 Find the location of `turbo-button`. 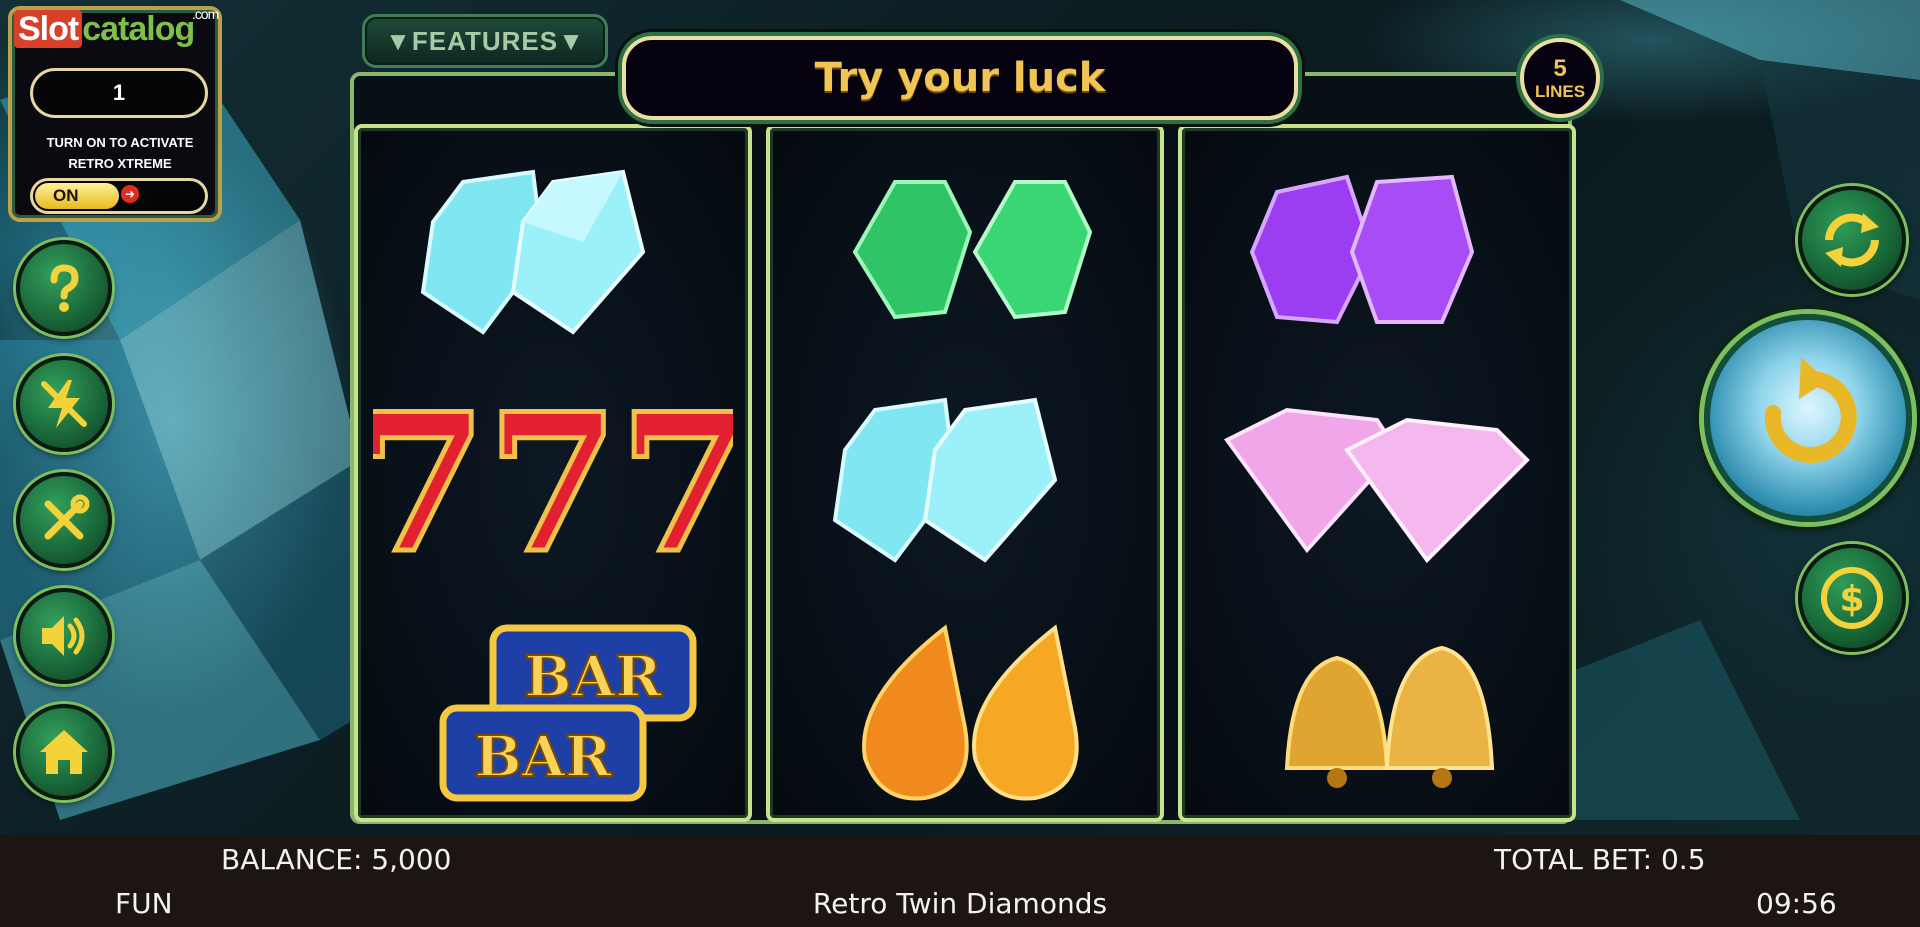

turbo-button is located at coordinates (64, 404).